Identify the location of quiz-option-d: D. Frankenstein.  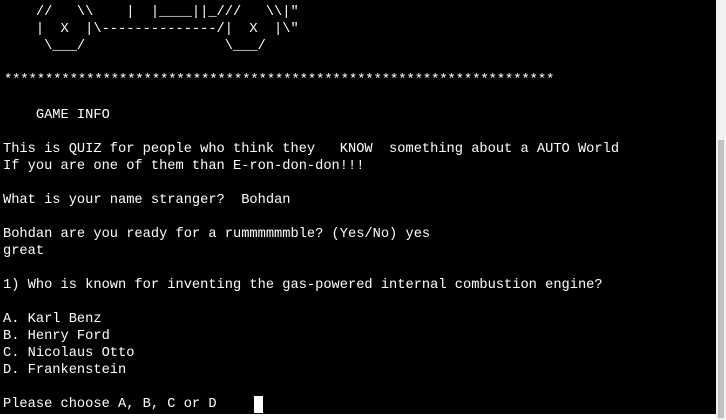
(65, 370).